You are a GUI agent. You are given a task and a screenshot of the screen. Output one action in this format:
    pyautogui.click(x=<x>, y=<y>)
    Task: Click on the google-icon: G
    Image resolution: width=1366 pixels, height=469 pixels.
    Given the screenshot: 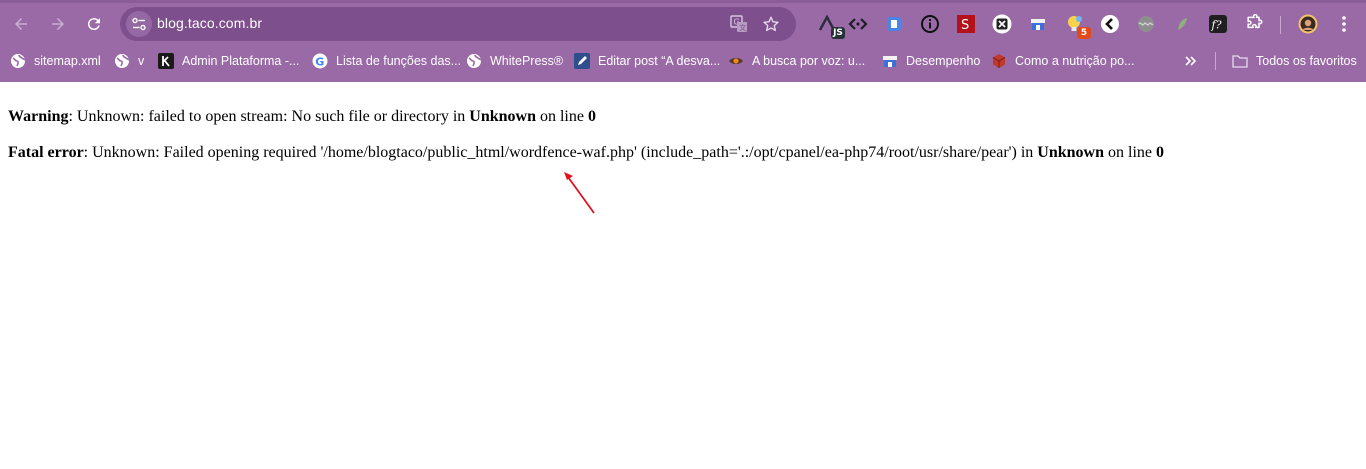 What is the action you would take?
    pyautogui.click(x=320, y=61)
    